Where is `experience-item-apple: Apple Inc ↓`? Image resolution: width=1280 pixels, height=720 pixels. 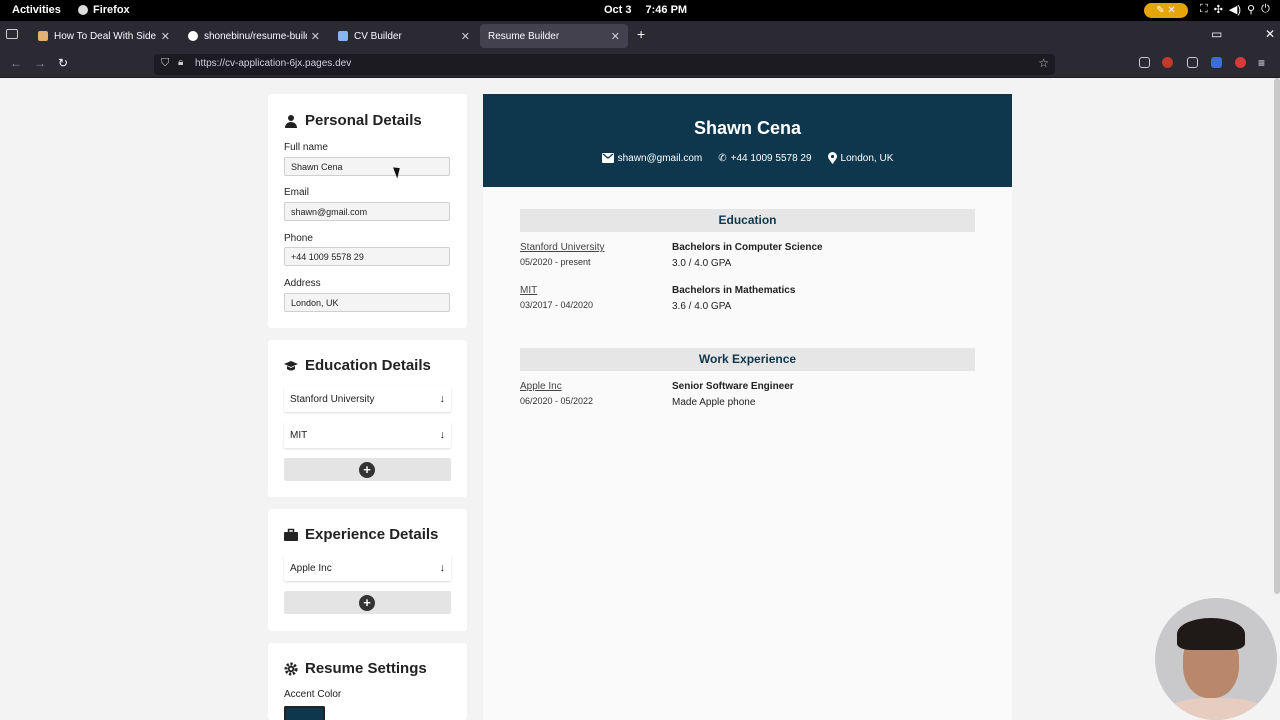
experience-item-apple: Apple Inc ↓ is located at coordinates (367, 568).